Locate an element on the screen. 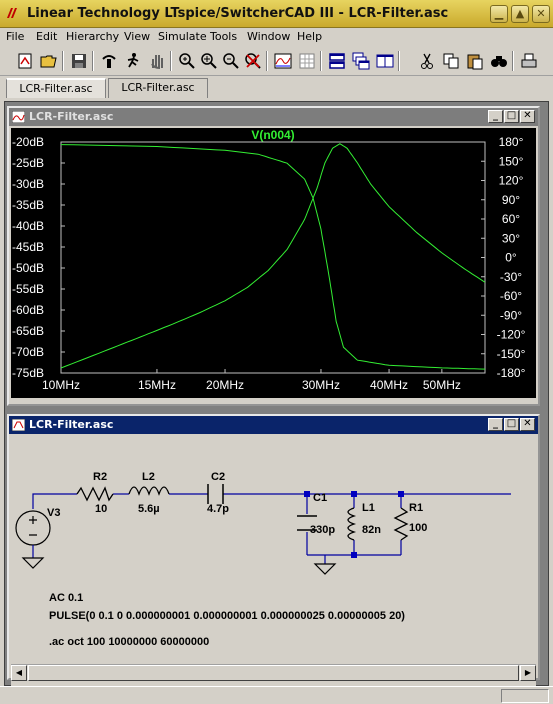  status-panel is located at coordinates (525, 696).